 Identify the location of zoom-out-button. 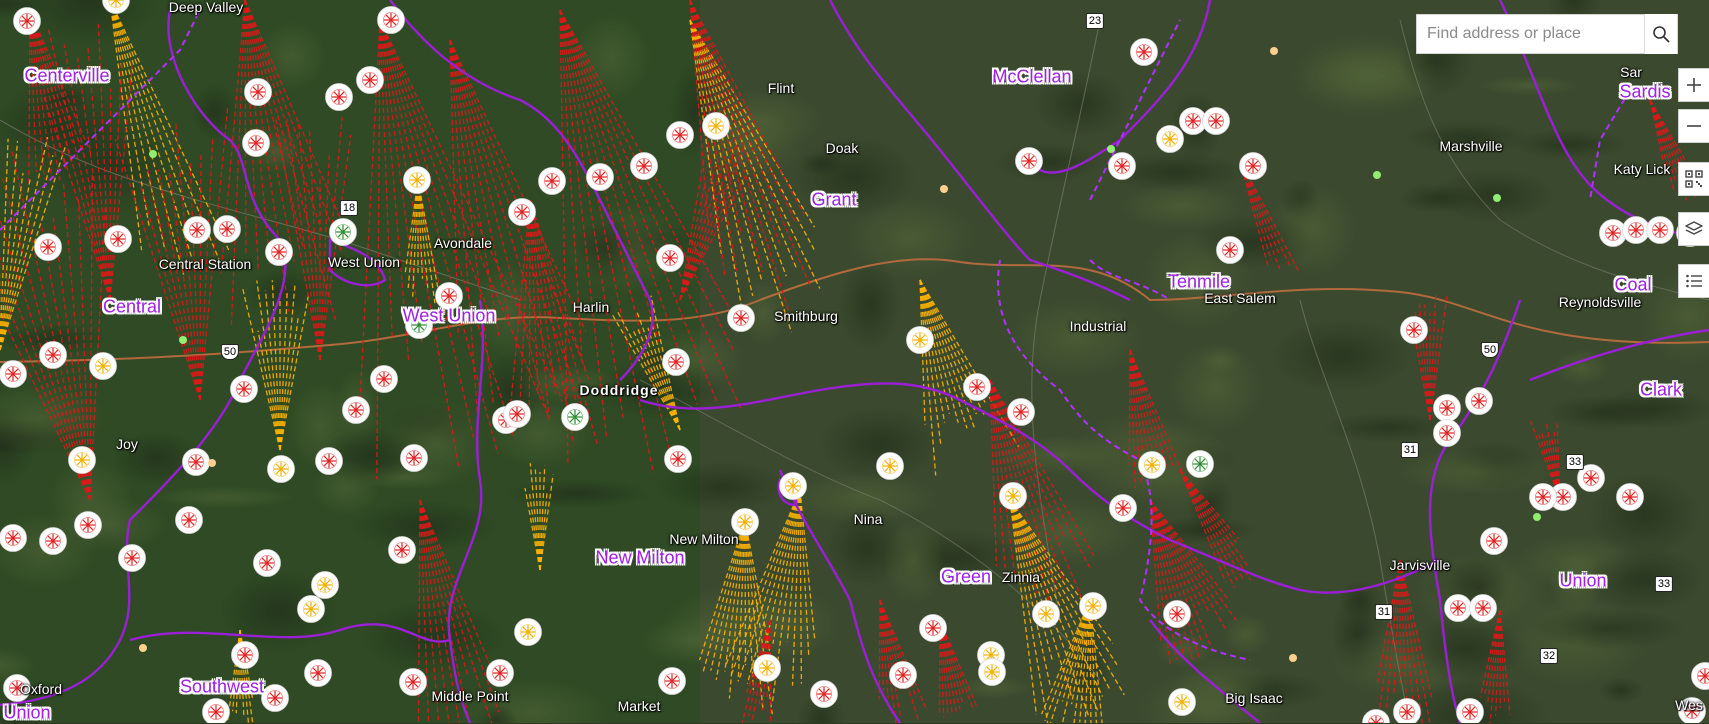
(1693, 126).